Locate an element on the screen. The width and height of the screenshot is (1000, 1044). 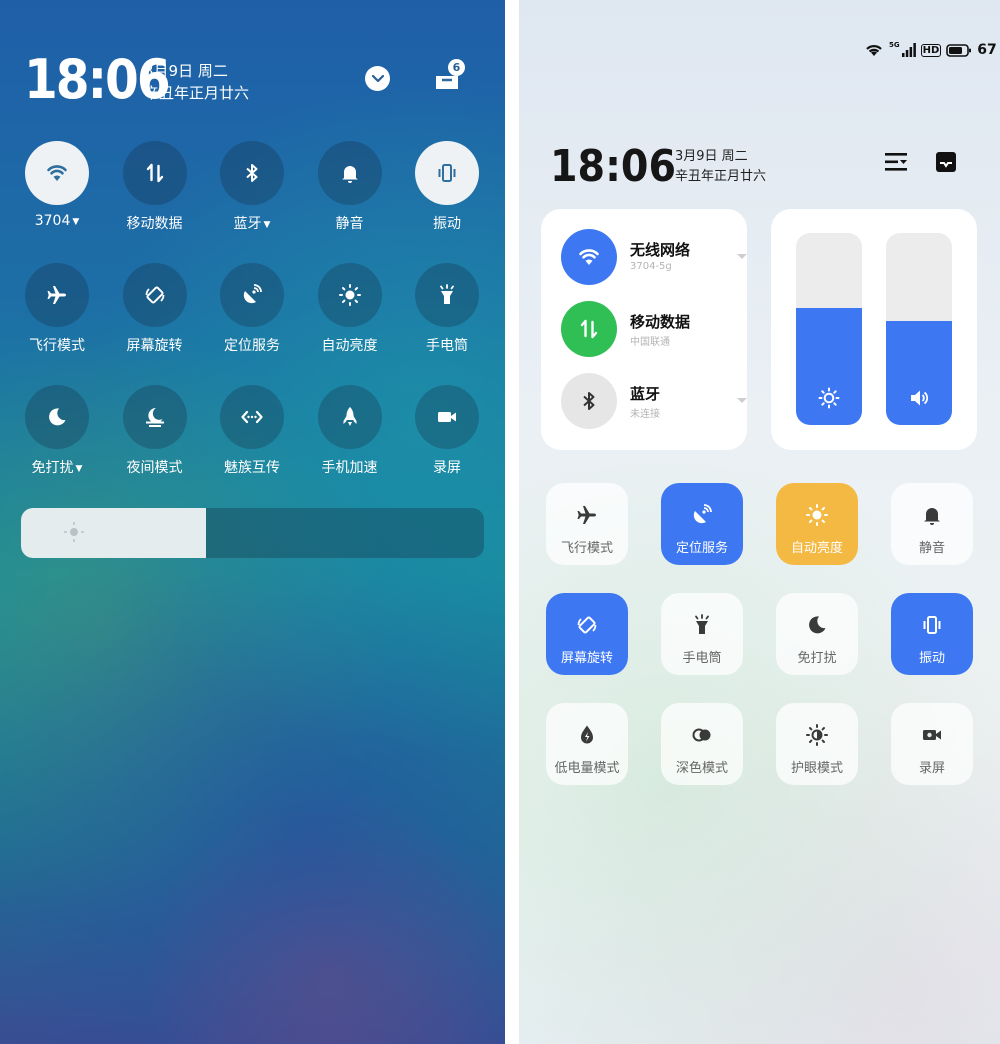
edit-tiles-button is located at coordinates (896, 164).